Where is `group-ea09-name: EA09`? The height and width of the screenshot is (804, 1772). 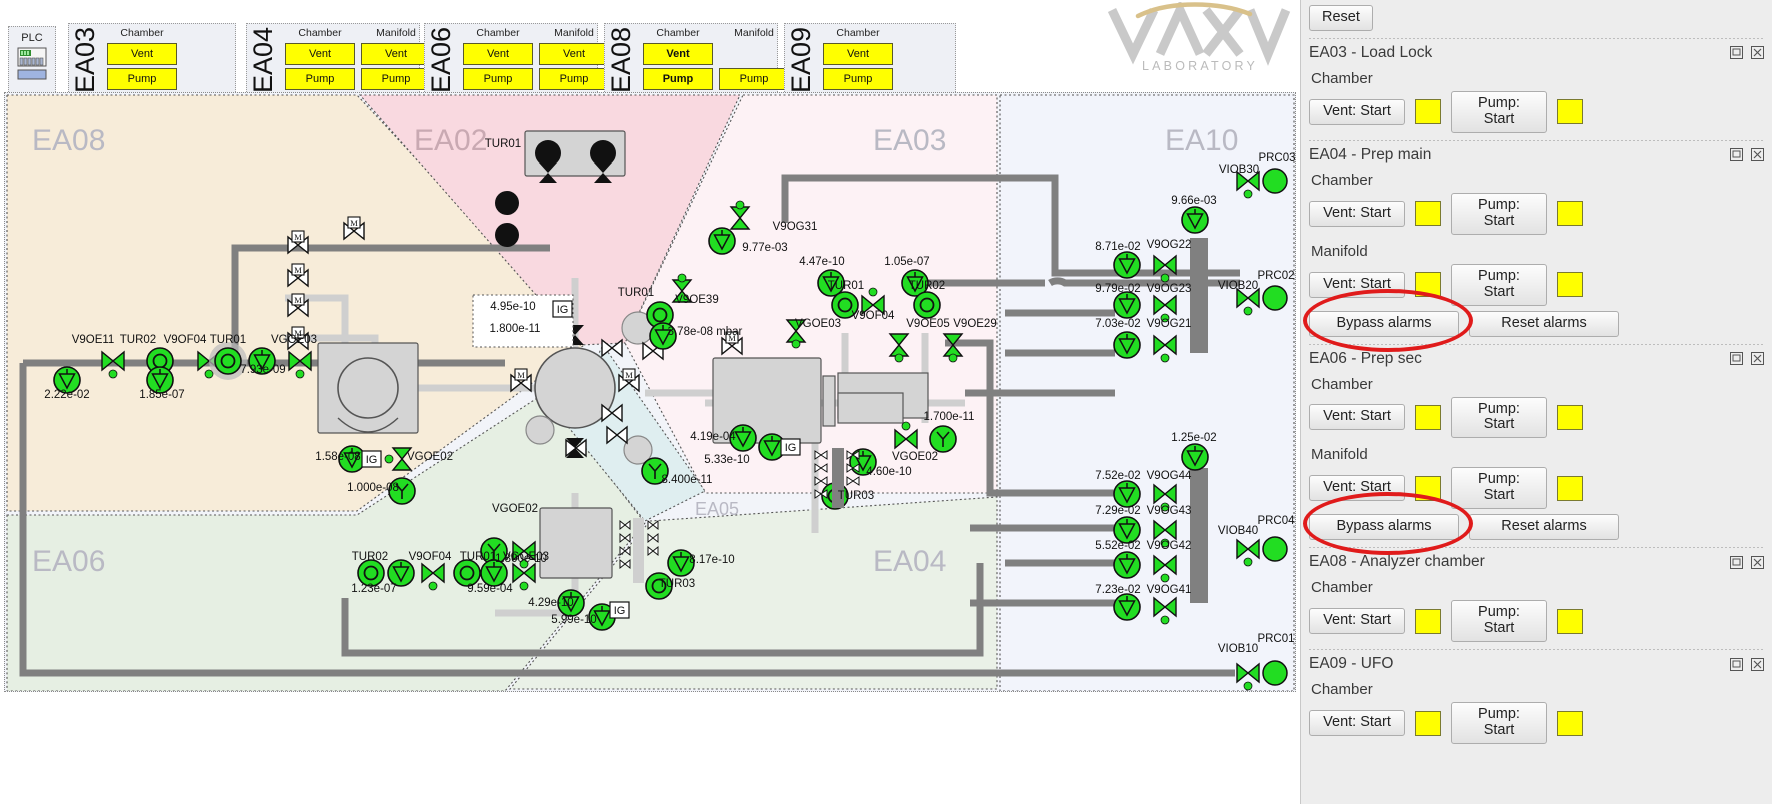
group-ea09-name: EA09 is located at coordinates (801, 59).